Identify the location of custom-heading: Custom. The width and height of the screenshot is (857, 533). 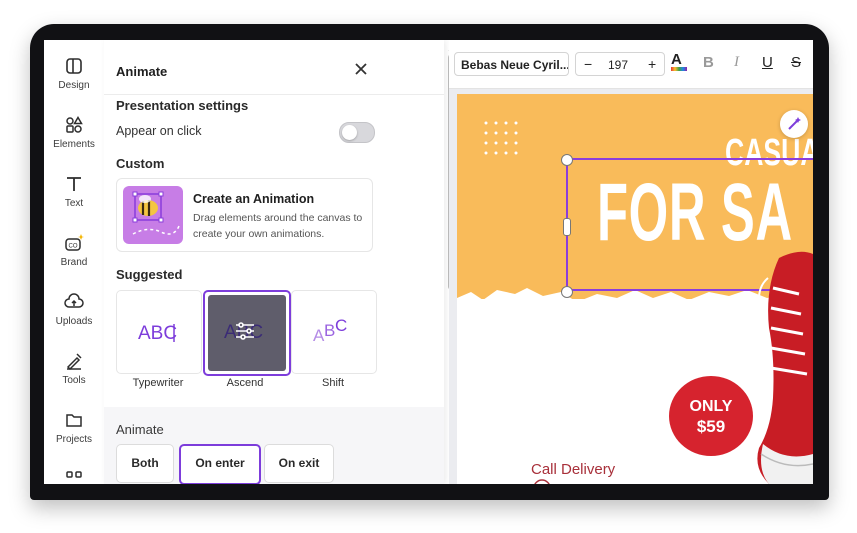
(140, 163).